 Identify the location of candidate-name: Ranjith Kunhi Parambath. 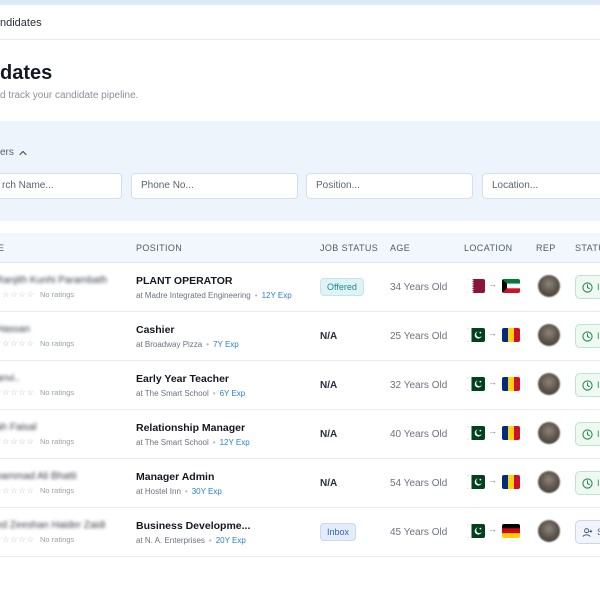
(53, 280).